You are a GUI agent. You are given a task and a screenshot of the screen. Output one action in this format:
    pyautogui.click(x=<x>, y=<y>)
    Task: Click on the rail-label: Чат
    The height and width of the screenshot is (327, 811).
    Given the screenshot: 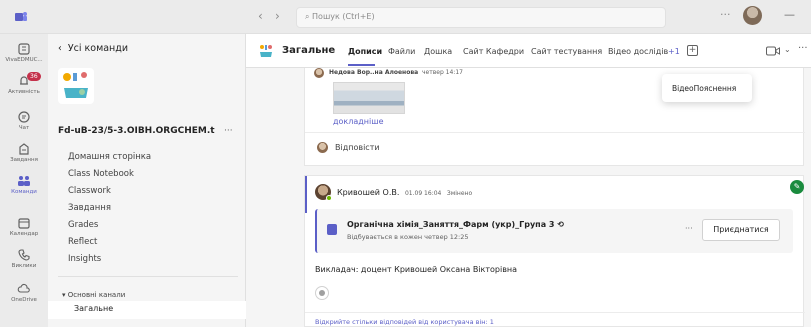 What is the action you would take?
    pyautogui.click(x=24, y=128)
    